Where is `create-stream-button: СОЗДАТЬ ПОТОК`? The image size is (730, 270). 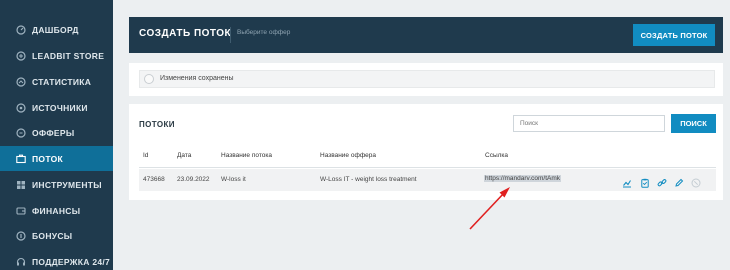
create-stream-button: СОЗДАТЬ ПОТОК is located at coordinates (674, 35).